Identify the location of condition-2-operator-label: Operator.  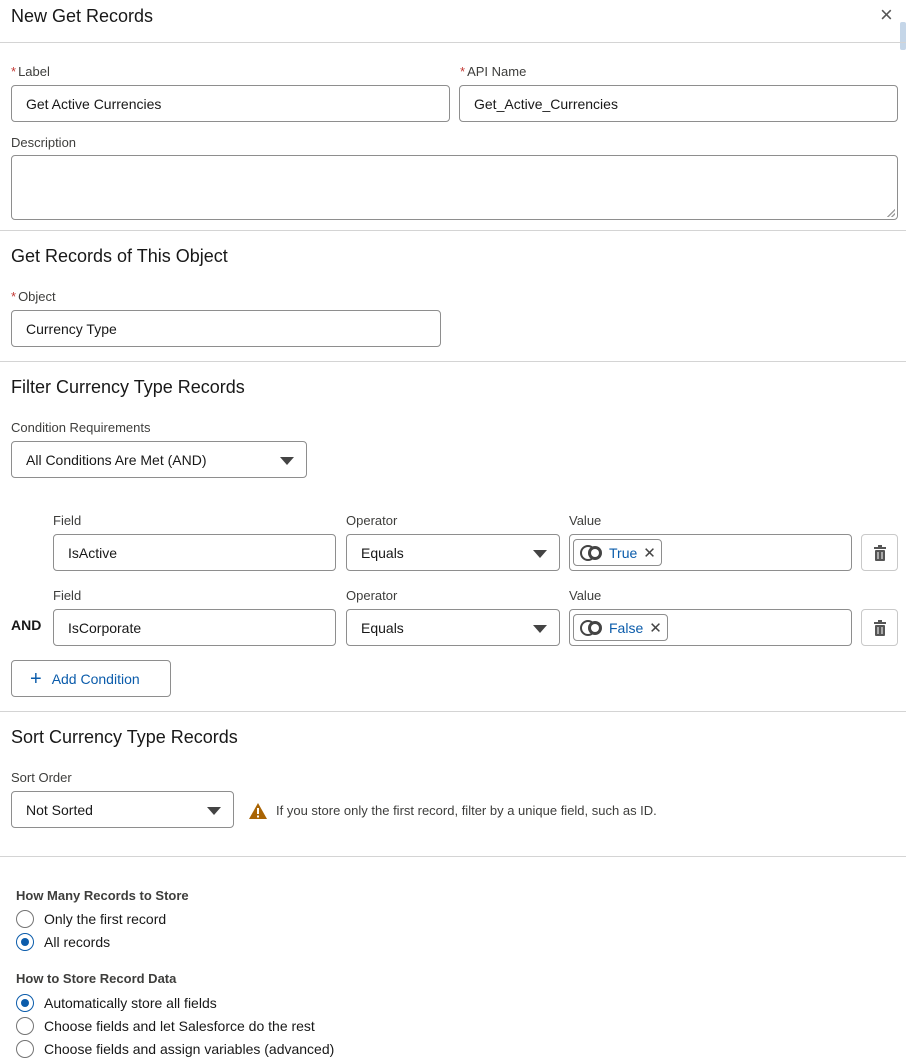
(372, 595).